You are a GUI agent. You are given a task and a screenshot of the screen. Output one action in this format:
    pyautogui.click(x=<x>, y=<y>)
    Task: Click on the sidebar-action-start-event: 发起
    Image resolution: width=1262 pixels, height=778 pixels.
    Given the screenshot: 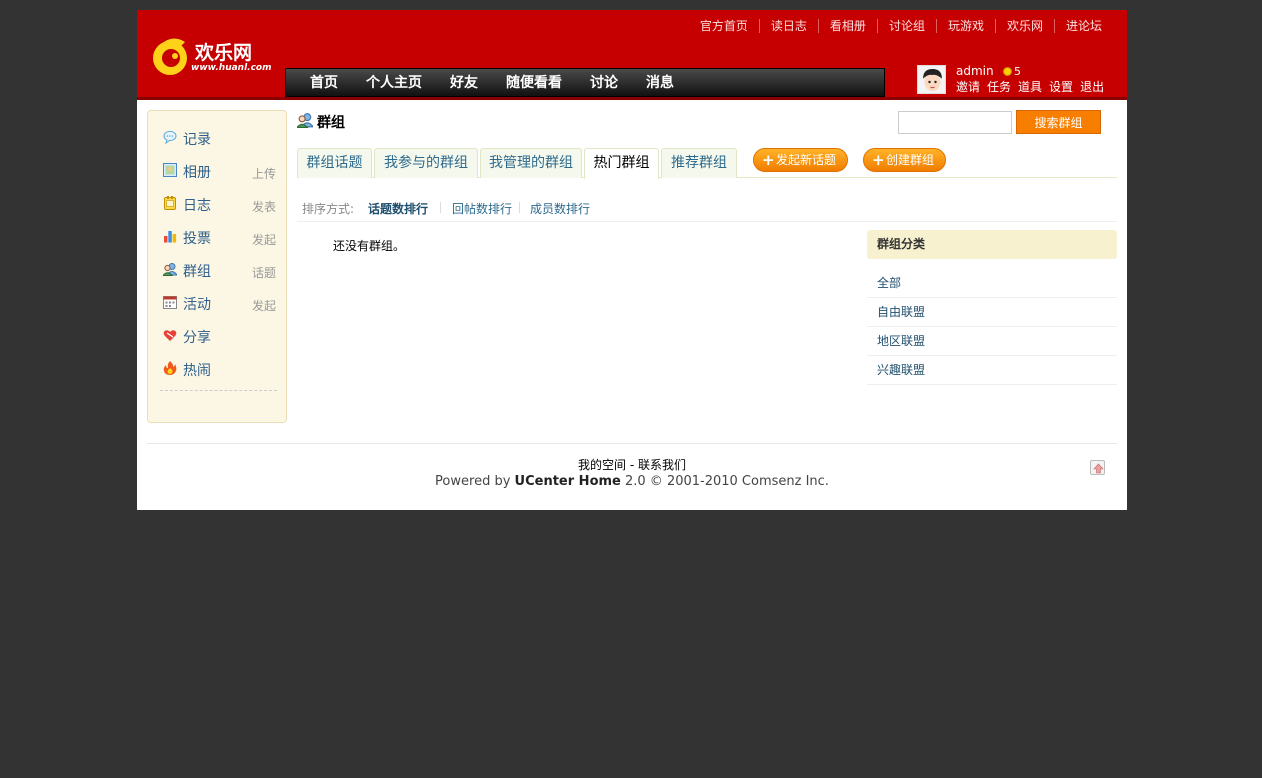 What is the action you would take?
    pyautogui.click(x=264, y=305)
    